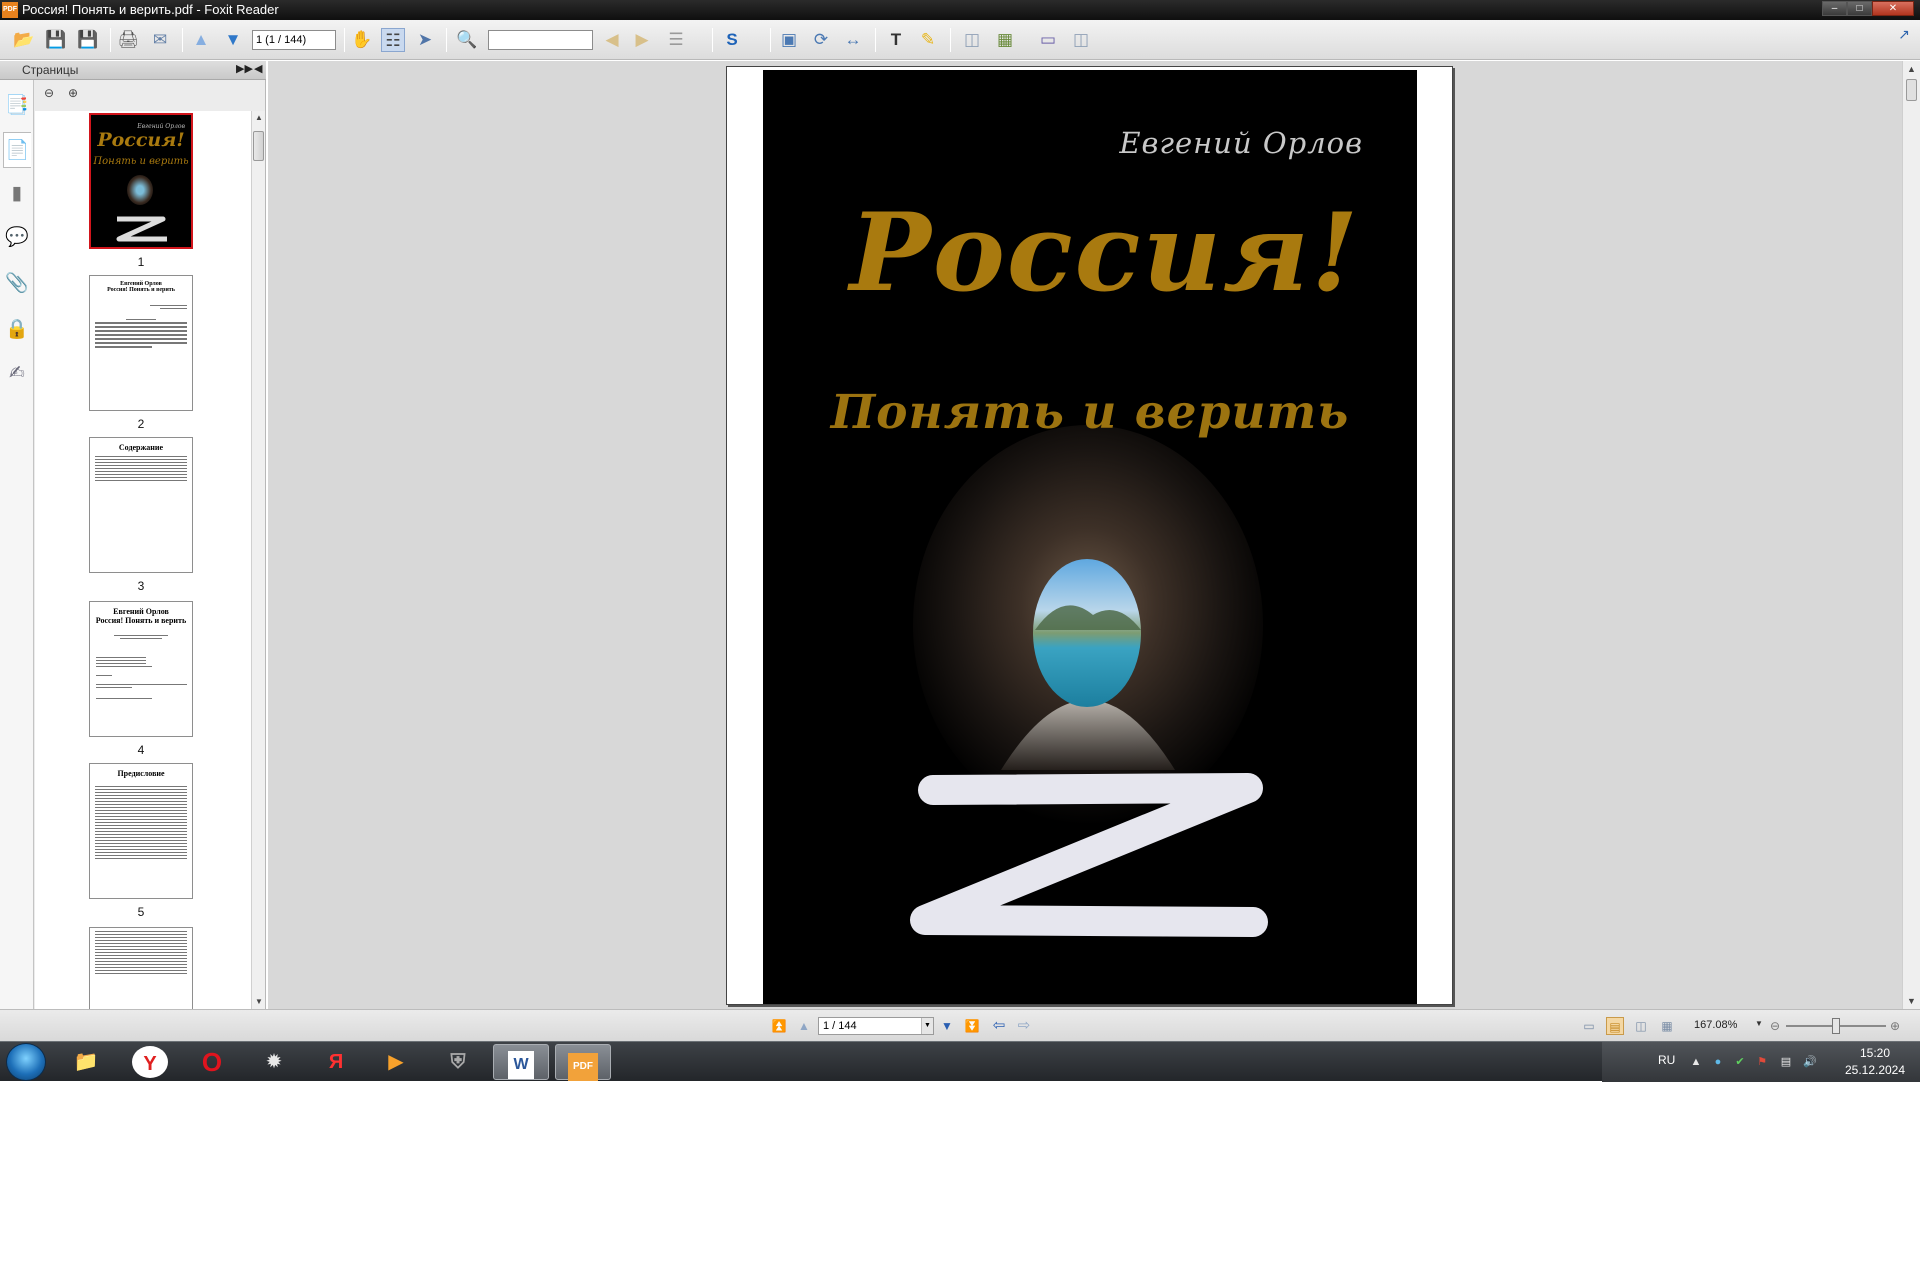 The width and height of the screenshot is (1920, 1278). Describe the element at coordinates (1081, 40) in the screenshot. I see `two-page-icon: ◫` at that location.